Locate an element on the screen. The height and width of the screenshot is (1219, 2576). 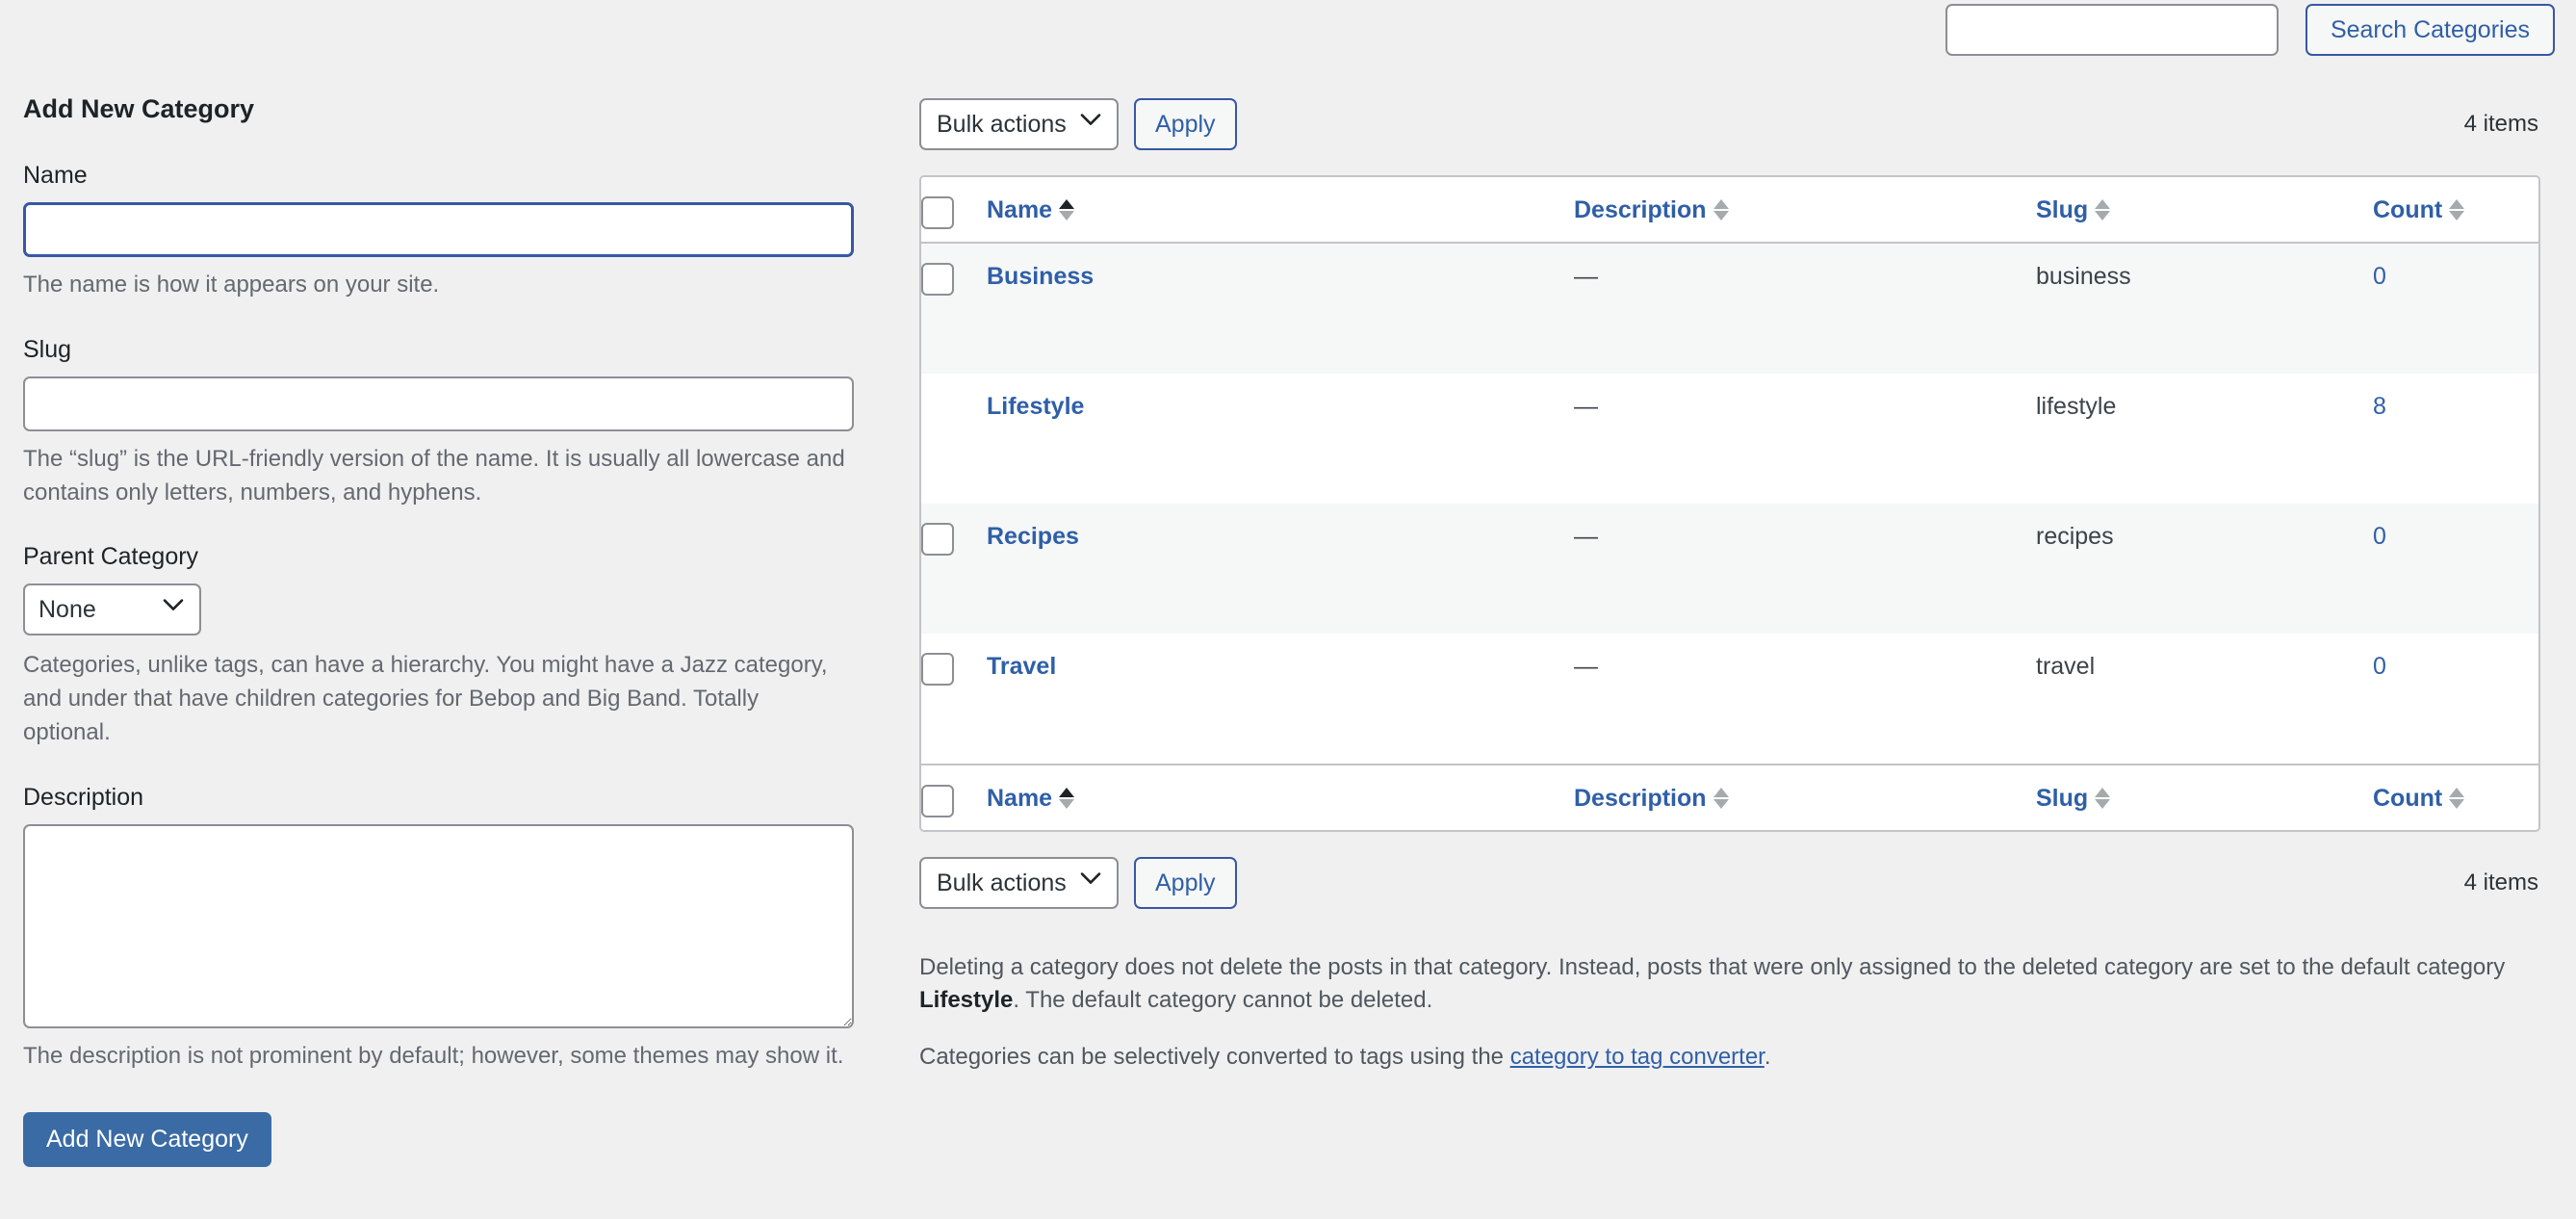
parent-category-label: Parent Category is located at coordinates (111, 557).